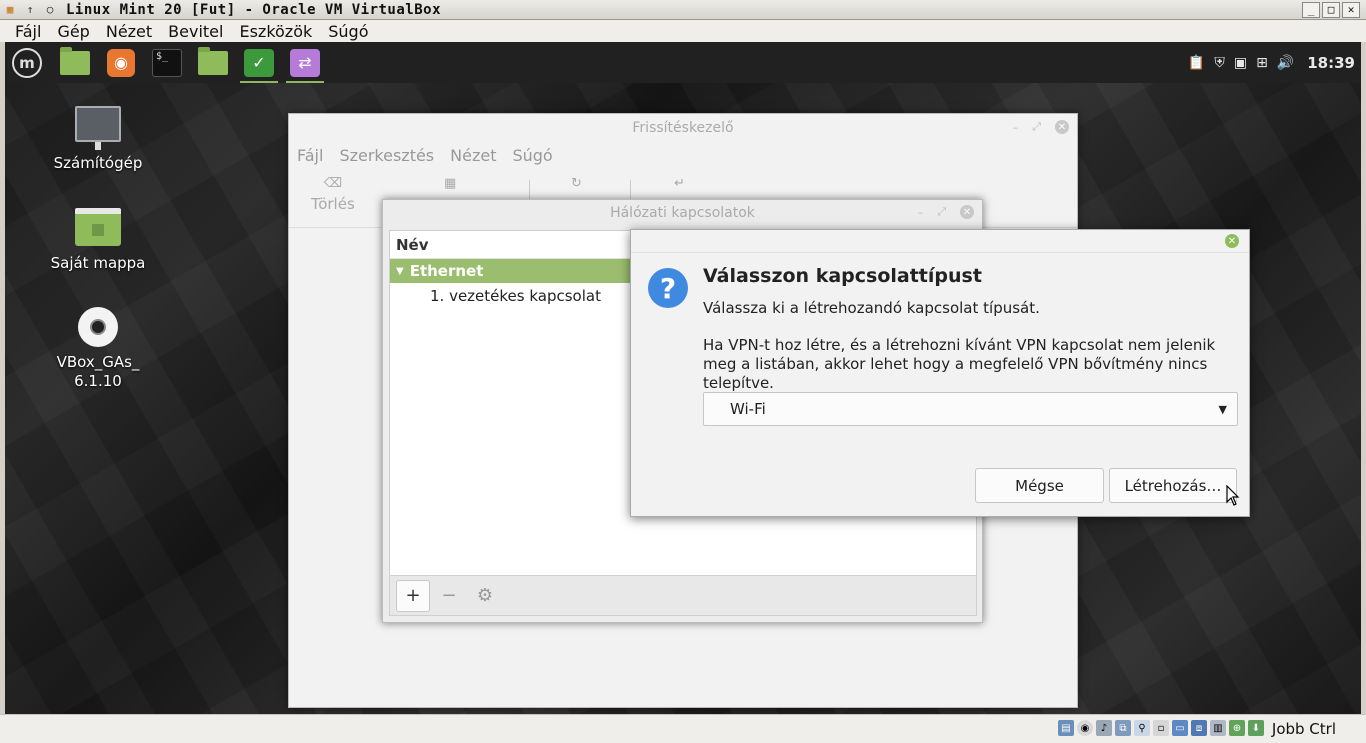 The image size is (1366, 743). What do you see at coordinates (1240, 63) in the screenshot?
I see `drive-icon: ▣` at bounding box center [1240, 63].